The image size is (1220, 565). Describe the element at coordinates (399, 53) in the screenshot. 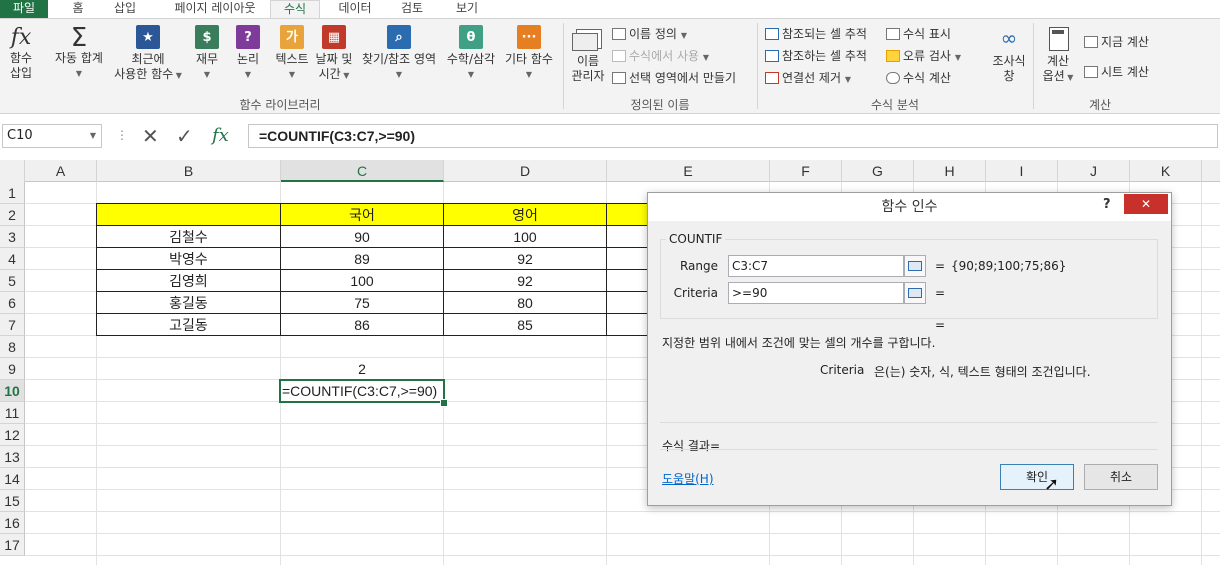

I see `lookup-button: ⌕ 찾기/참조 영역 ▼` at that location.